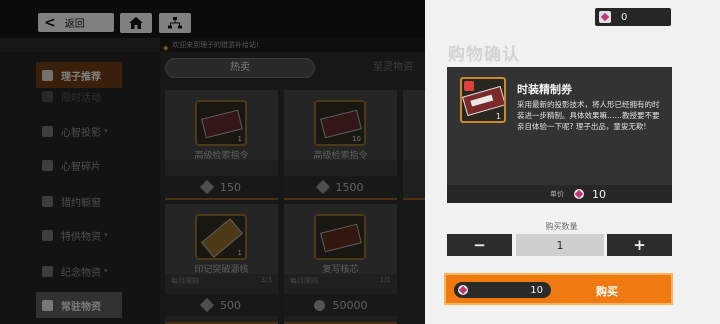  Describe the element at coordinates (498, 116) in the screenshot. I see `item-count: 1` at that location.